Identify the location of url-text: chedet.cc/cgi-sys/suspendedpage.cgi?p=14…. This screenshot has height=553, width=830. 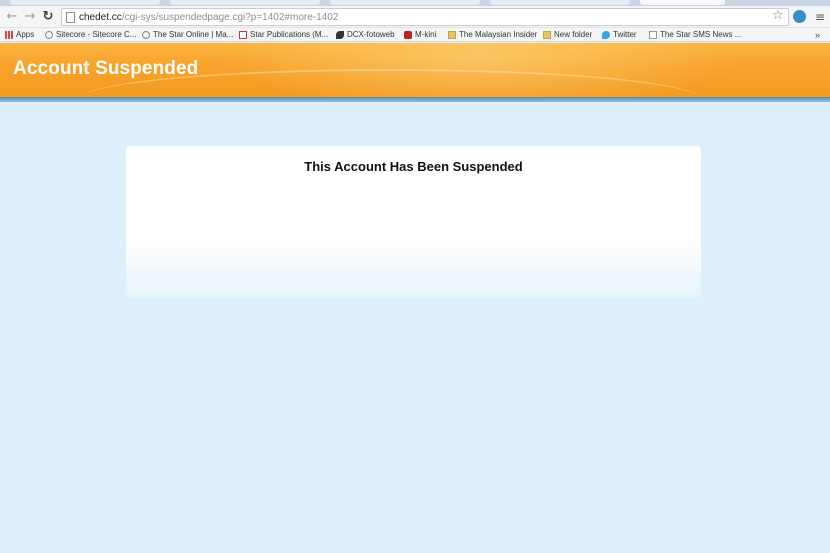
(208, 17).